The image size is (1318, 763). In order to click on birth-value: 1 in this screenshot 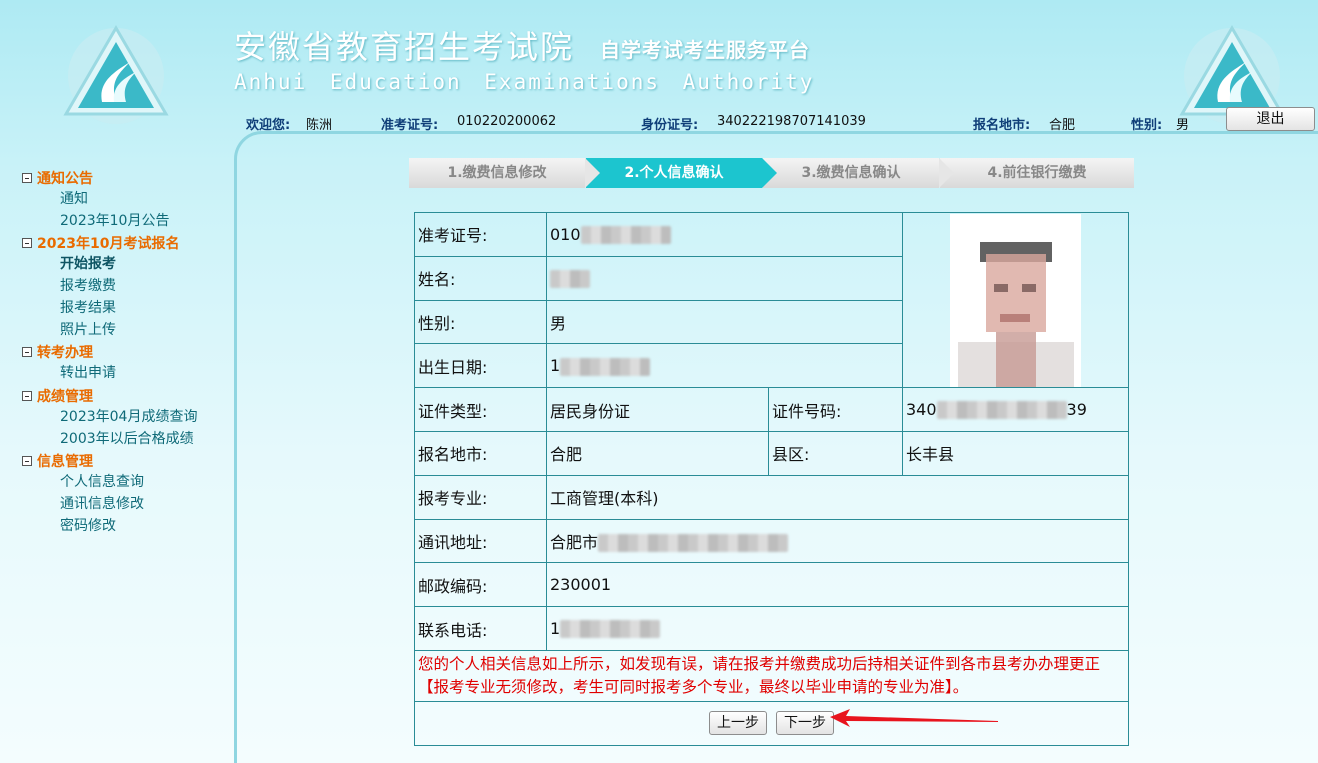, I will do `click(555, 366)`.